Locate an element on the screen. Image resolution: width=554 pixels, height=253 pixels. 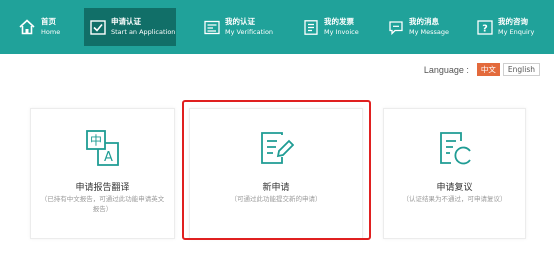
nav-item-invoice-en: My Invoice is located at coordinates (341, 32).